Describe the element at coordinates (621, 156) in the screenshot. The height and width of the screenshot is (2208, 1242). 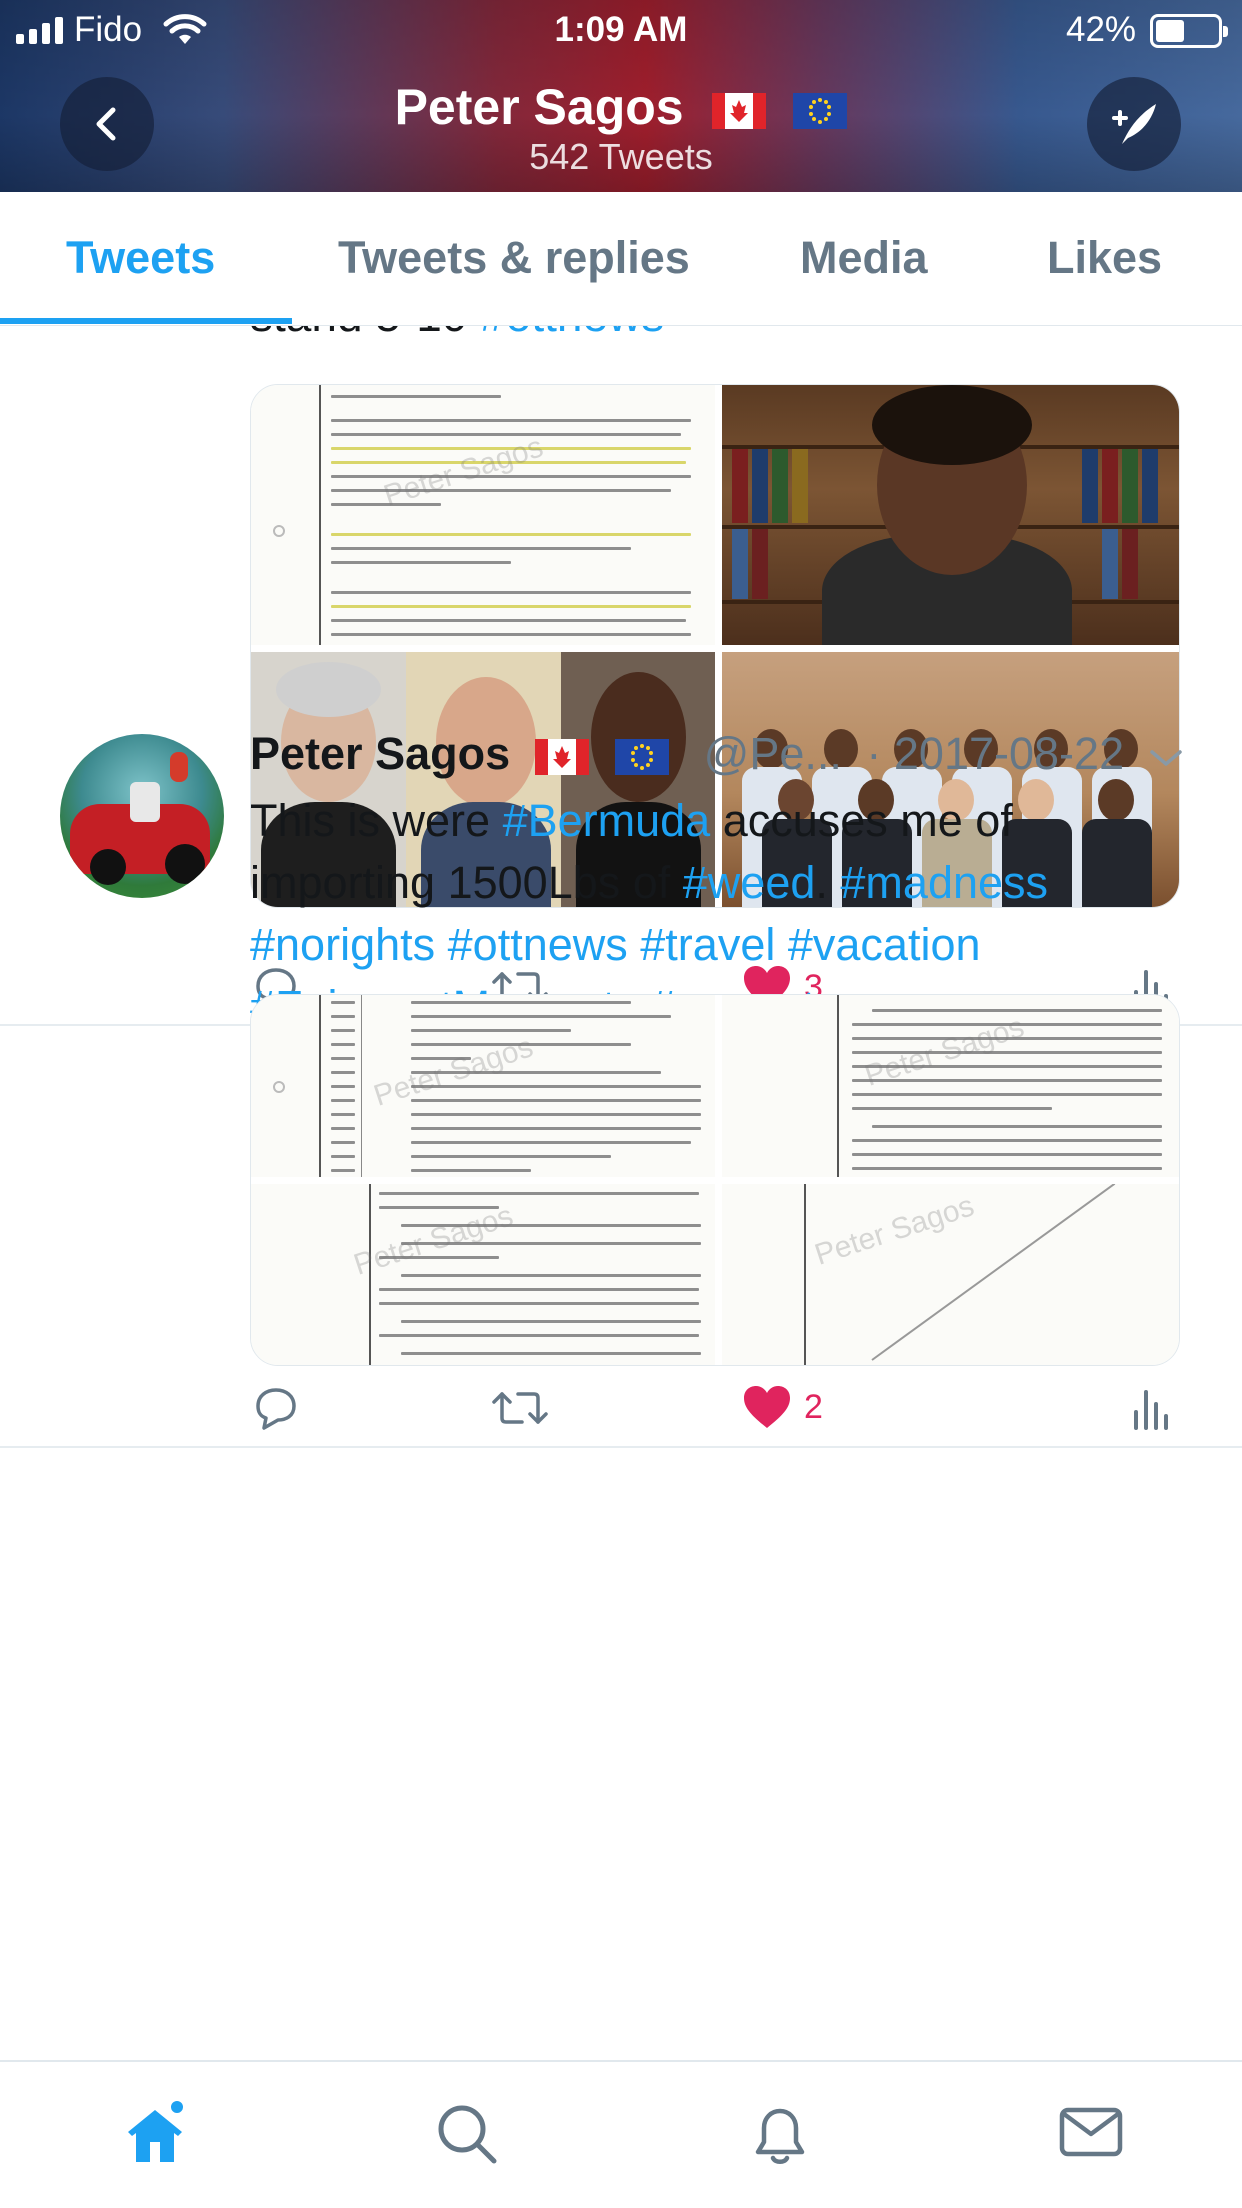
I see `tweet-count: 542 Tweets` at that location.